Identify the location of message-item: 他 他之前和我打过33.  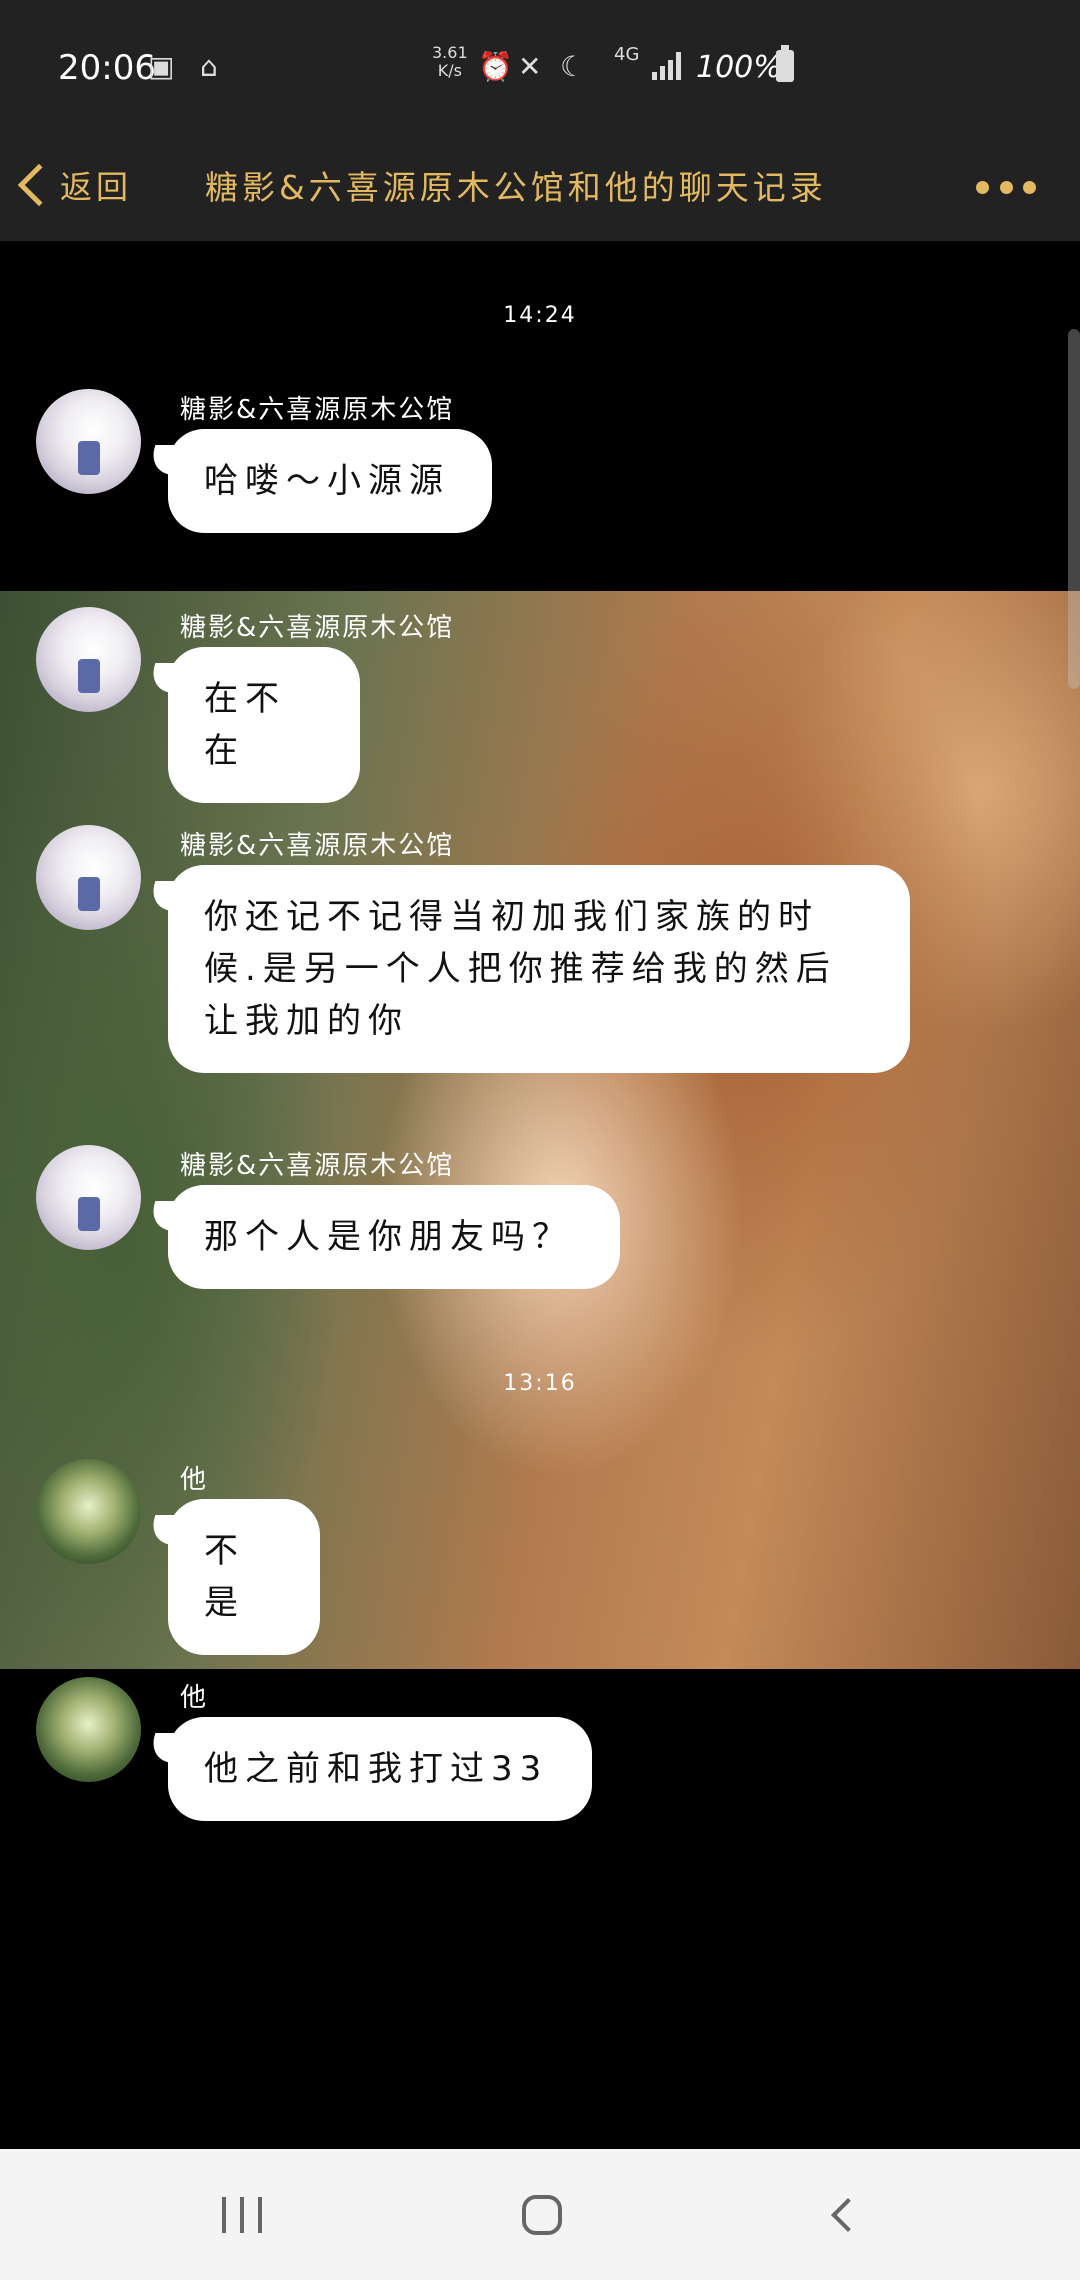
(536, 1749).